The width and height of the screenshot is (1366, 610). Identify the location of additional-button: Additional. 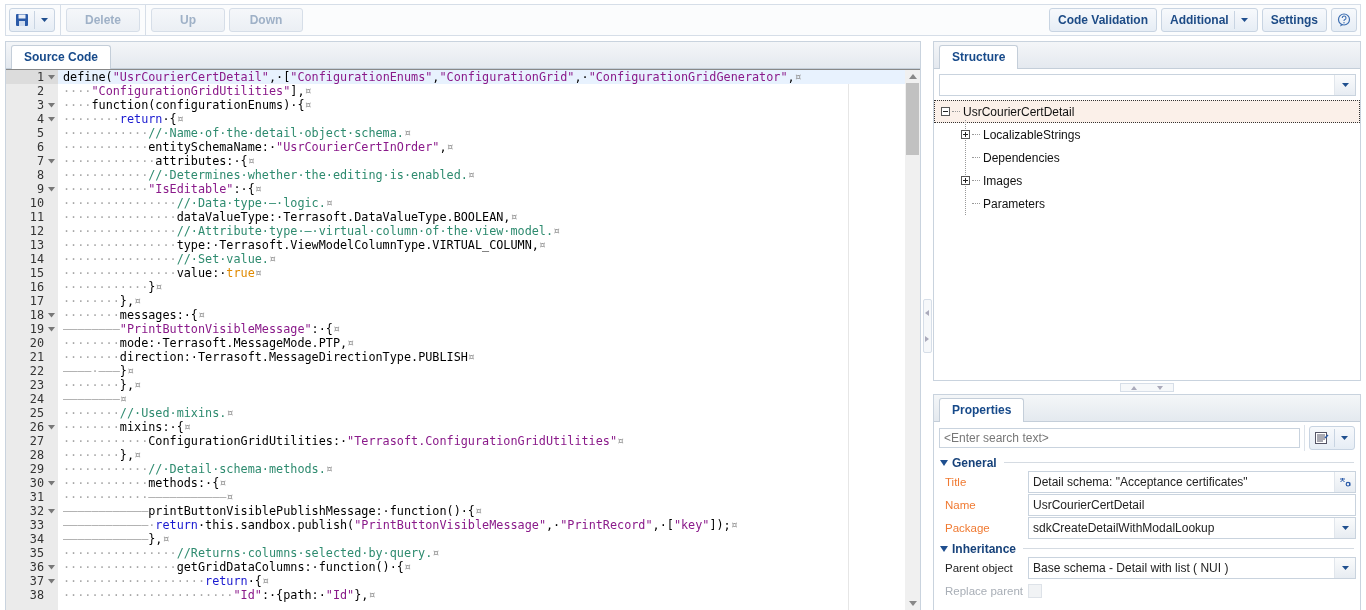
(1209, 20).